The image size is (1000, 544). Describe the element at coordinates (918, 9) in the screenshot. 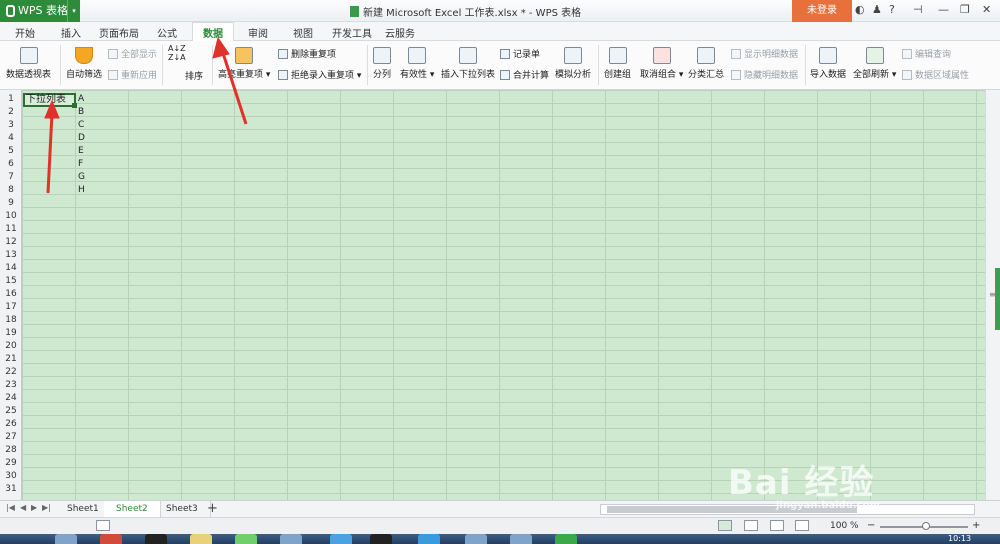

I see `pin-icon: ⊣` at that location.